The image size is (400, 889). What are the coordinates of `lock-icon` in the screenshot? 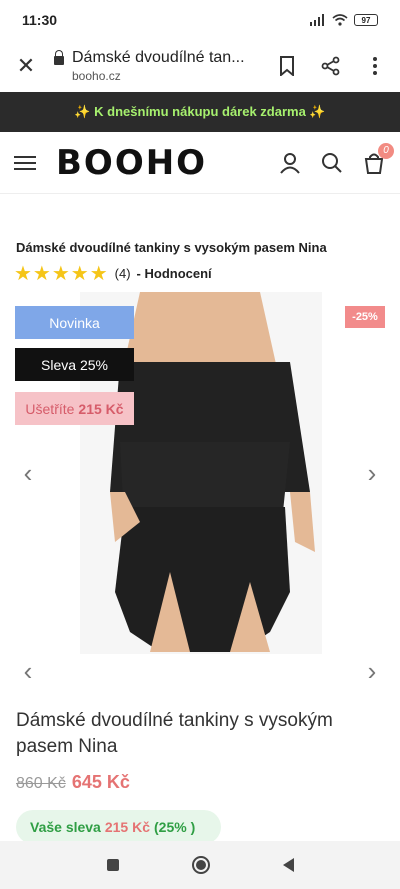 It's located at (59, 57).